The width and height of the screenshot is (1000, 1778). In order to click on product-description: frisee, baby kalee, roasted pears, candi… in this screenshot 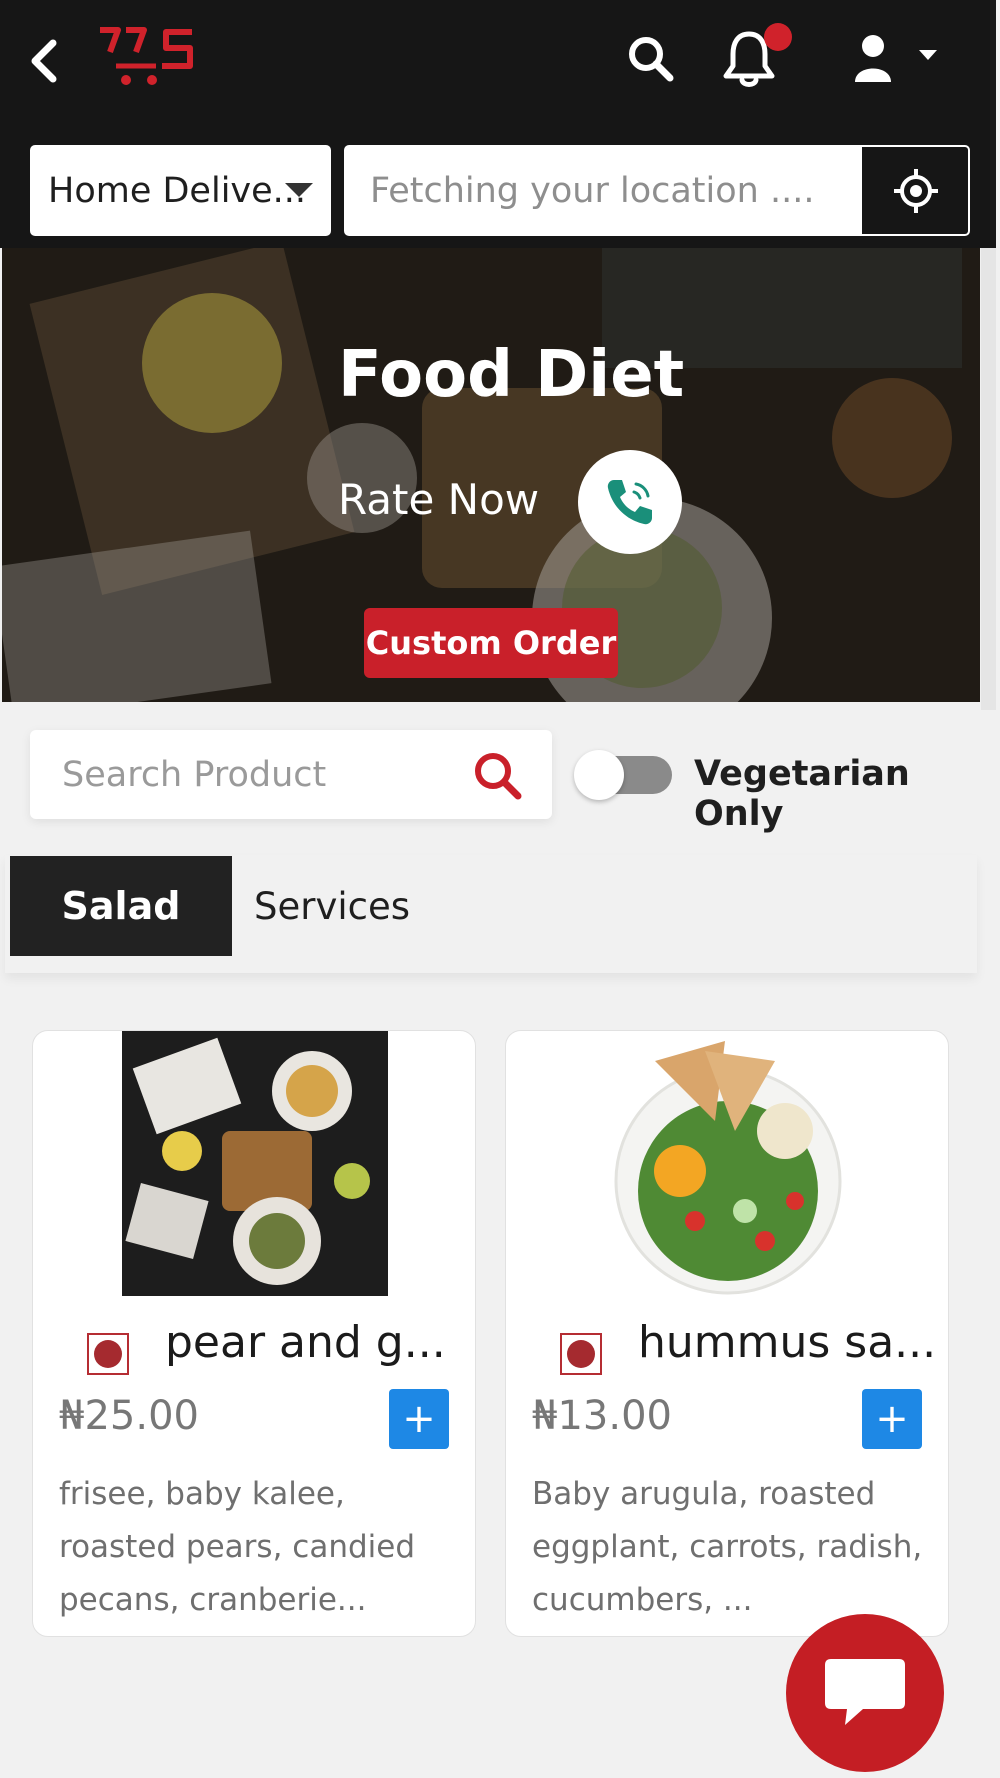, I will do `click(237, 1547)`.